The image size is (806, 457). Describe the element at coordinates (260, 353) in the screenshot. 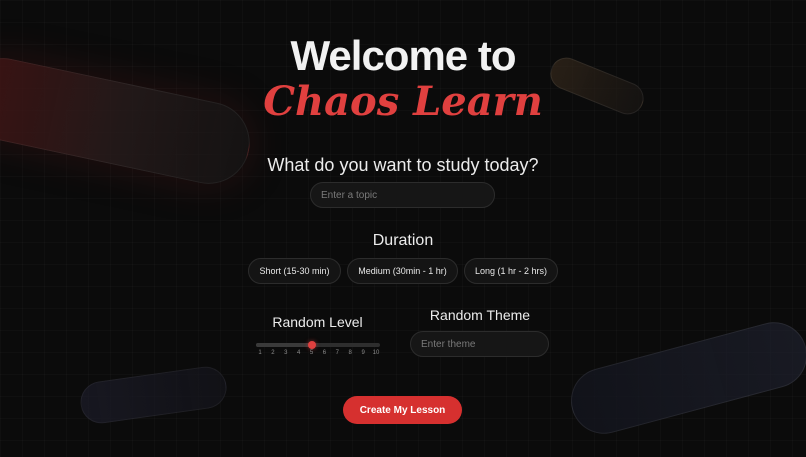

I see `slider-tick-1: 1` at that location.